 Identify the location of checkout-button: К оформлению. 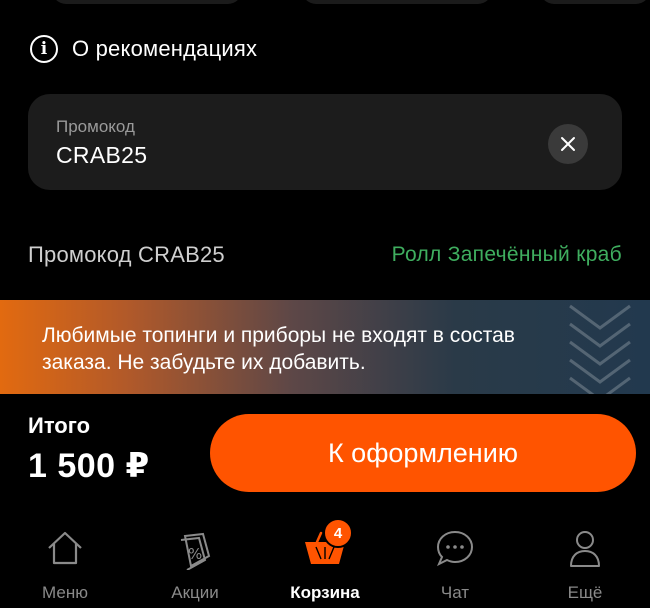
(423, 453).